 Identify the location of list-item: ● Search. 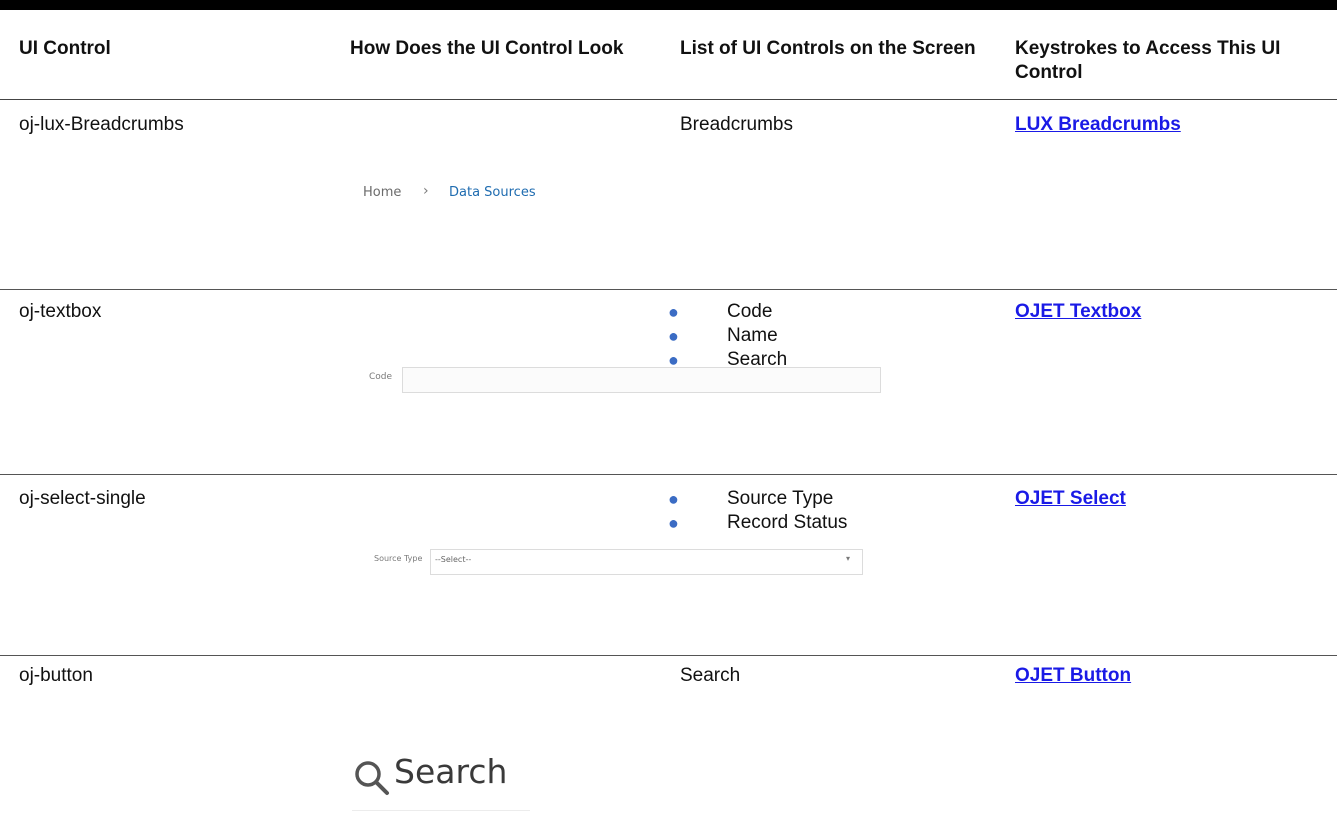
(726, 360).